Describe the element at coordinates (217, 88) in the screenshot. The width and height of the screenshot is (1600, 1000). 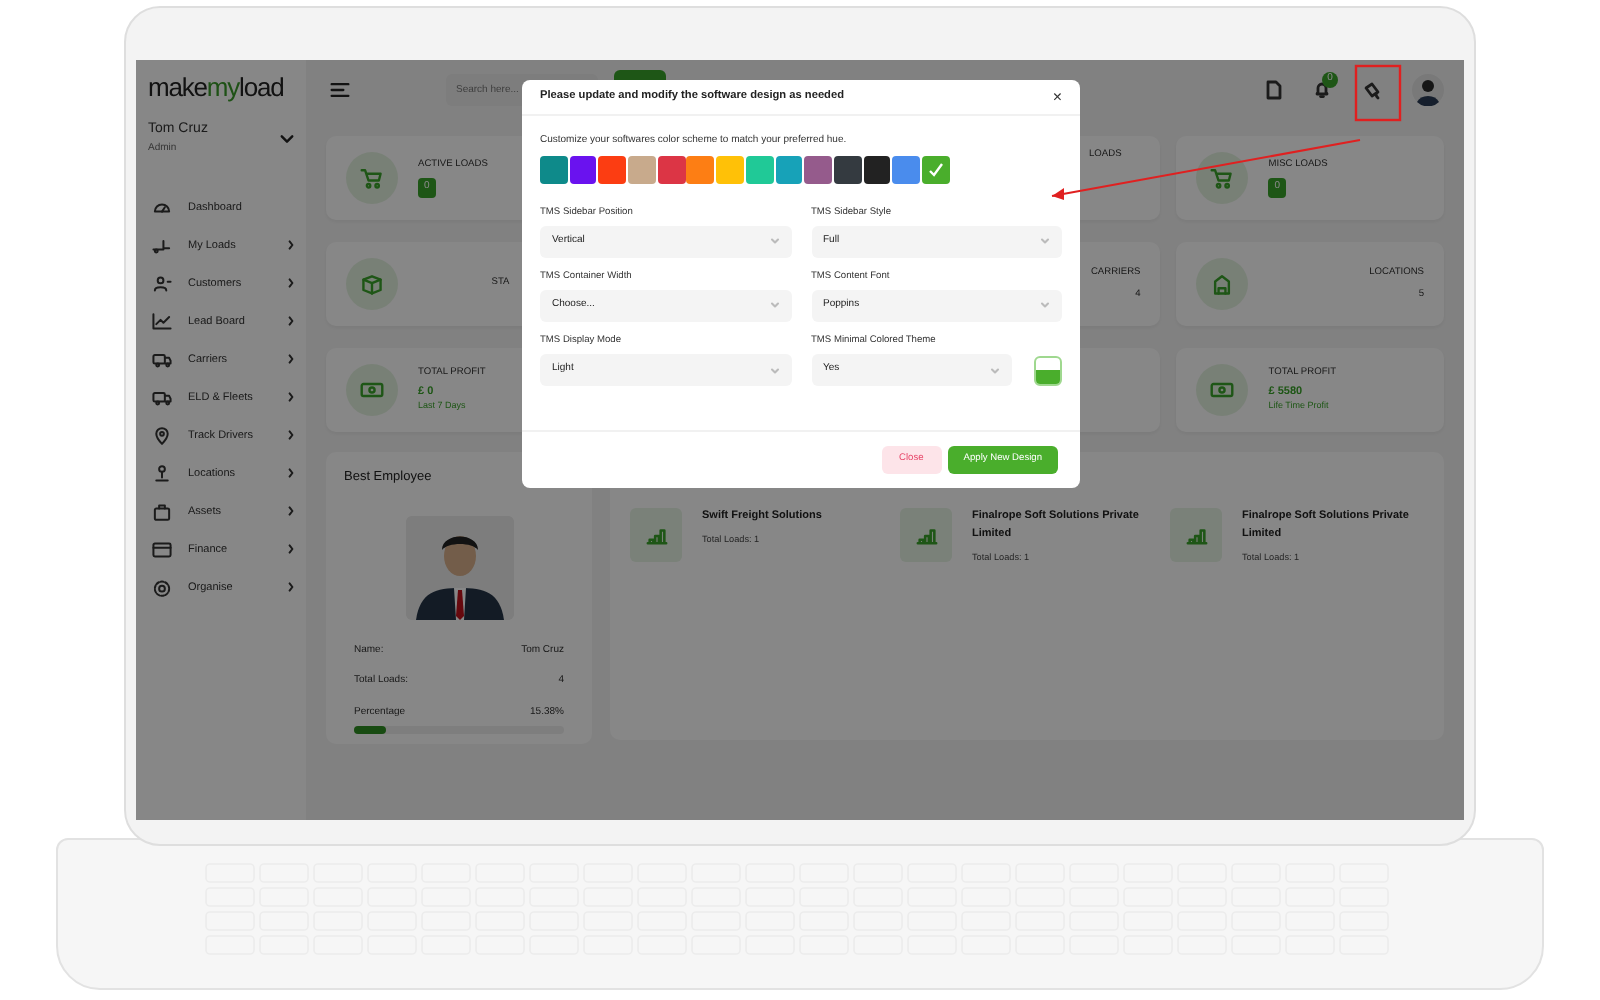
I see `logo-text: makemyload` at that location.